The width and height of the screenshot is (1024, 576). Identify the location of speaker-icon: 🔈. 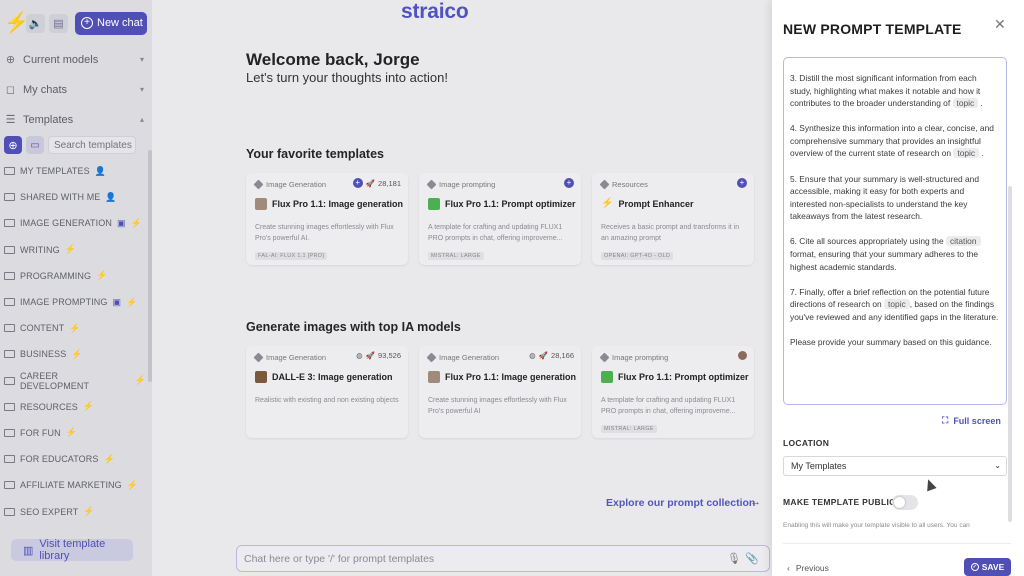
(35, 23).